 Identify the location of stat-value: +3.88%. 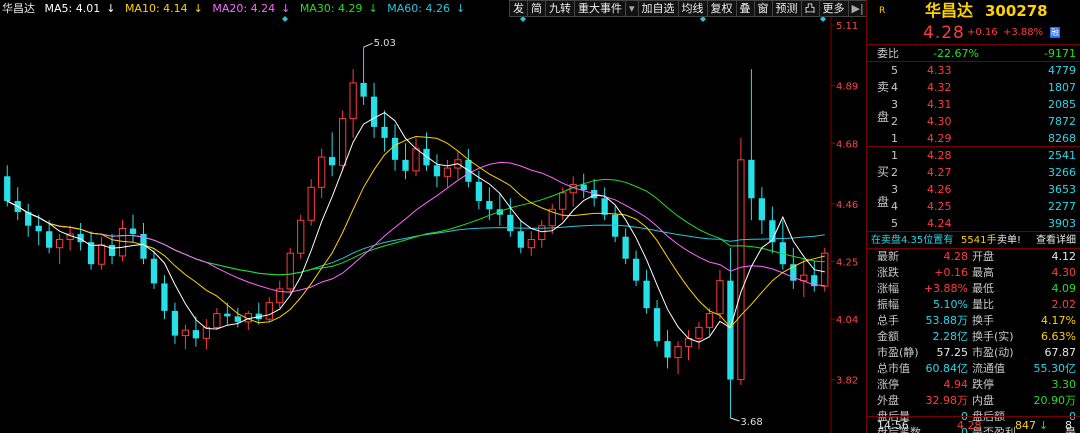
(945, 288).